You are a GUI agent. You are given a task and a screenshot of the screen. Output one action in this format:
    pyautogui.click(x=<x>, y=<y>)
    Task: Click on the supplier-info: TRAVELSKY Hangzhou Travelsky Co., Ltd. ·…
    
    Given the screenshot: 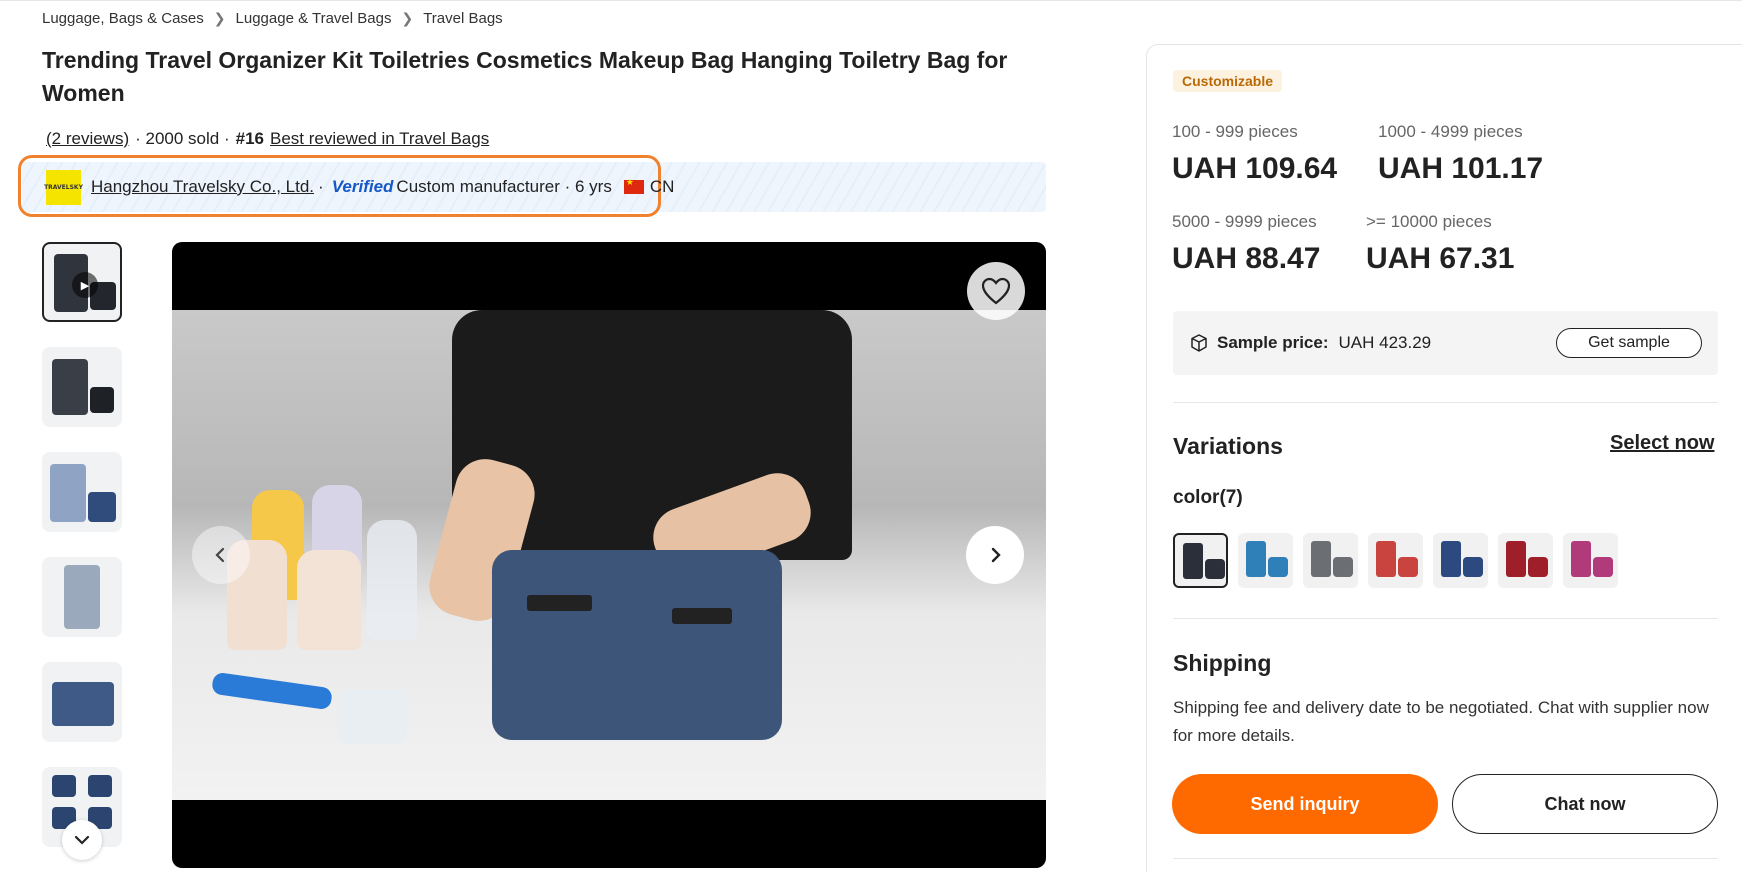 What is the action you would take?
    pyautogui.click(x=359, y=187)
    